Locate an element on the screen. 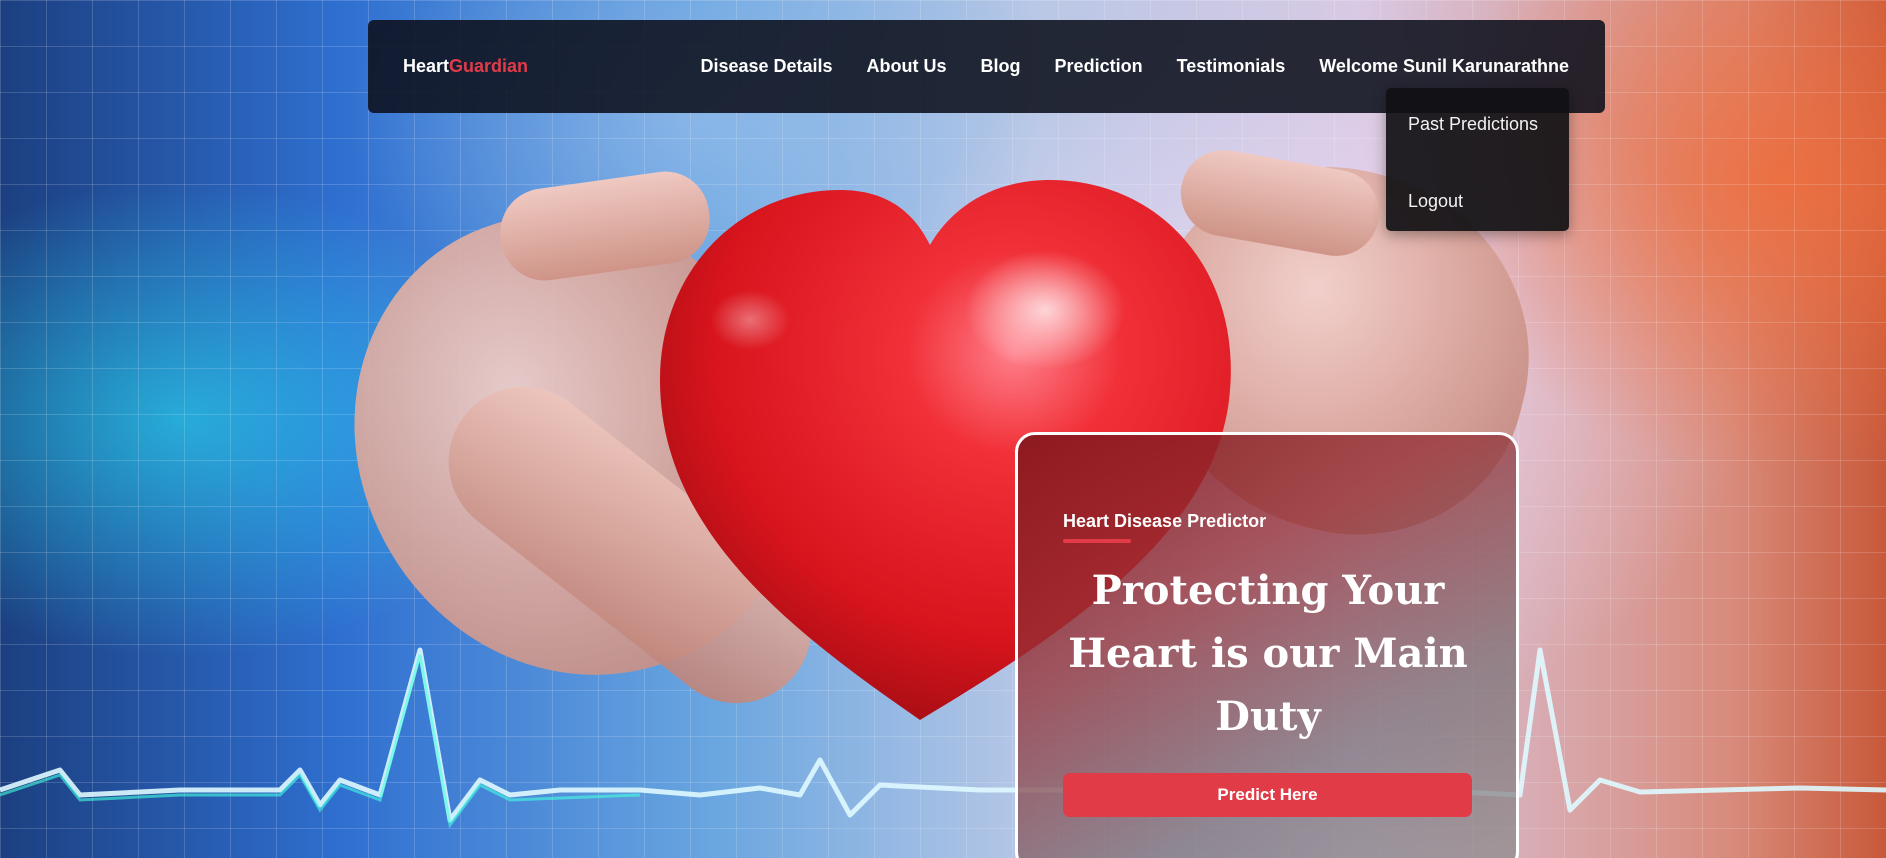 This screenshot has width=1886, height=858. nav-link-about-us: About Us is located at coordinates (907, 66).